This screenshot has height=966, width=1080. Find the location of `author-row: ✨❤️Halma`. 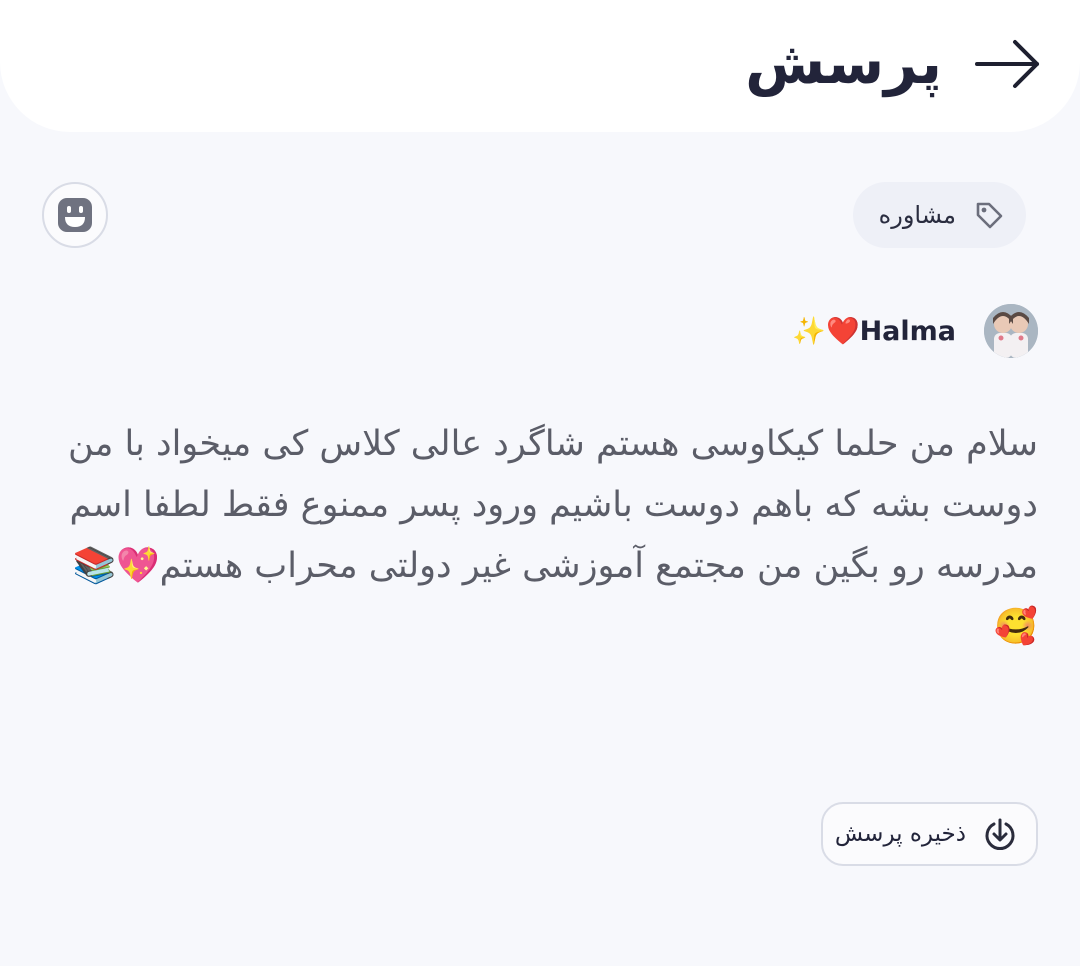

author-row: ✨❤️Halma is located at coordinates (915, 331).